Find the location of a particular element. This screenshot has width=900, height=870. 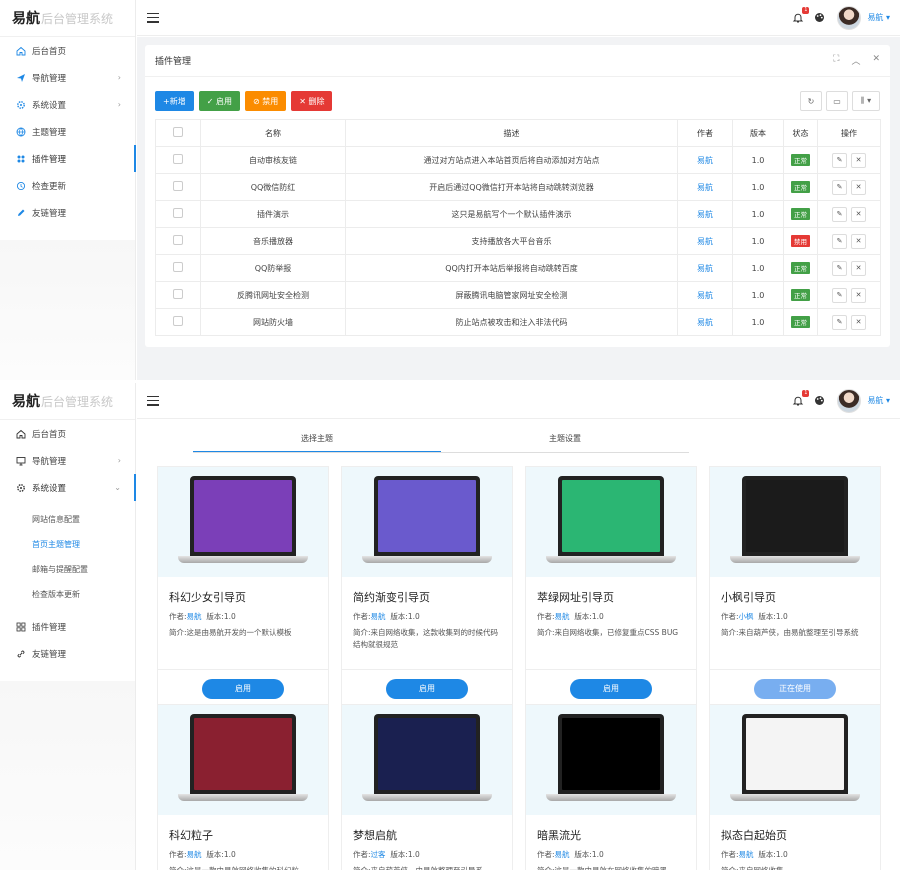

delete-button: ✕ 删除 is located at coordinates (312, 101).